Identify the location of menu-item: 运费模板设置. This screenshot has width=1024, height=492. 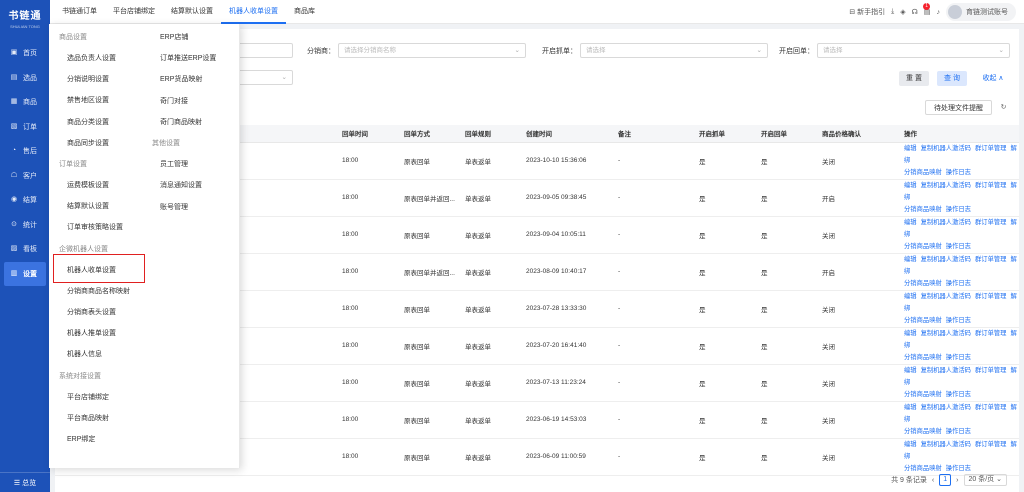
(88, 185).